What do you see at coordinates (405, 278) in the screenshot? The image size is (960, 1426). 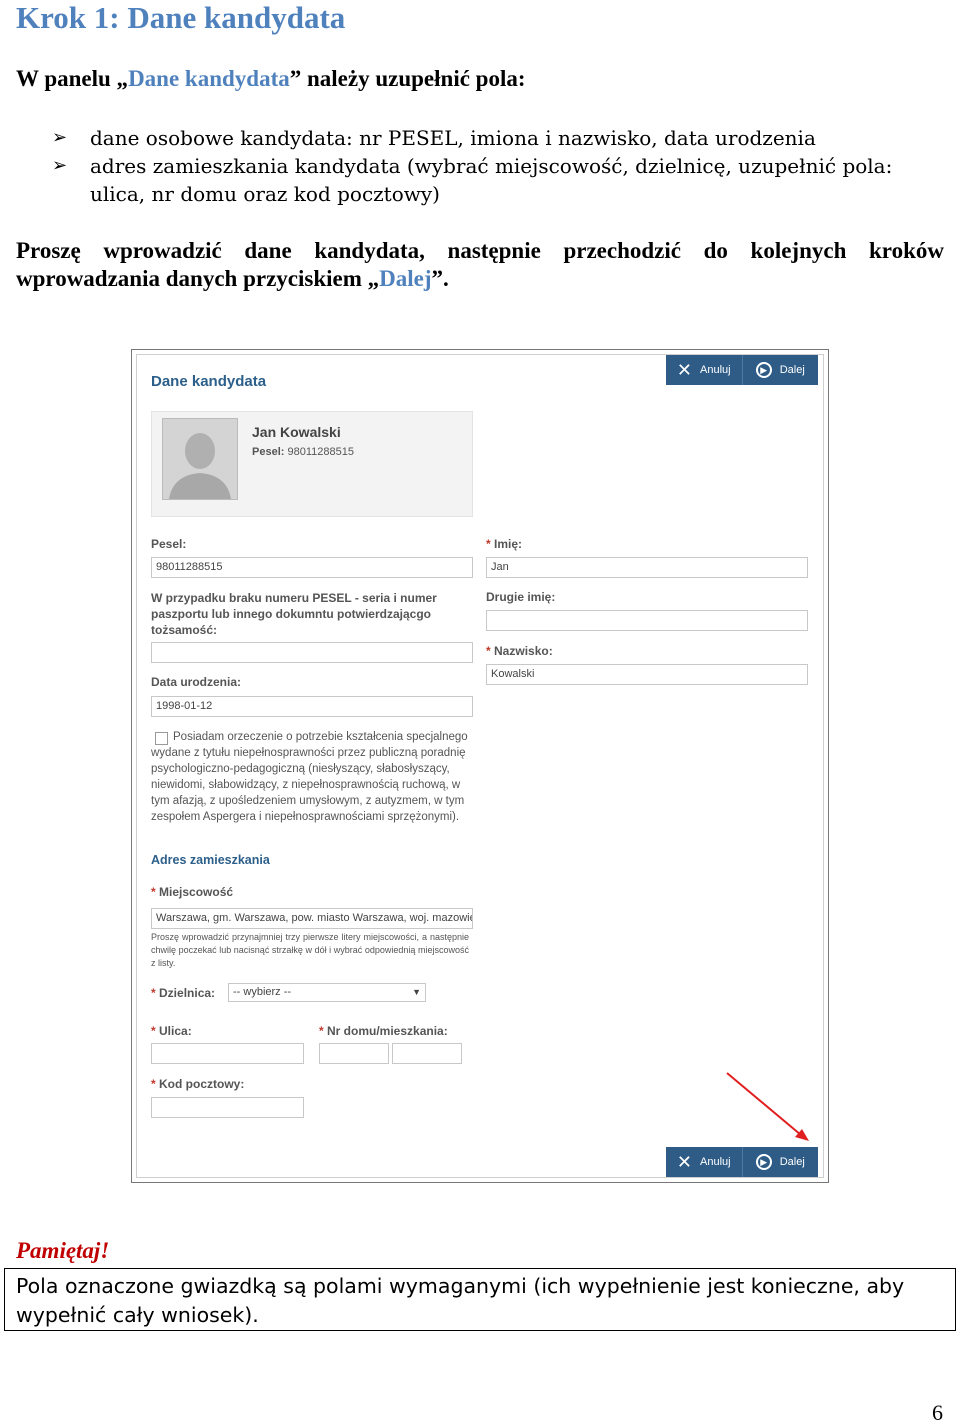 I see `instruction-button-name: Dalej` at bounding box center [405, 278].